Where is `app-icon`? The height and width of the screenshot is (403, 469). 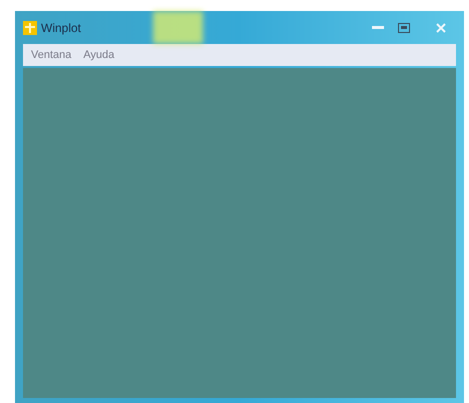 app-icon is located at coordinates (30, 27).